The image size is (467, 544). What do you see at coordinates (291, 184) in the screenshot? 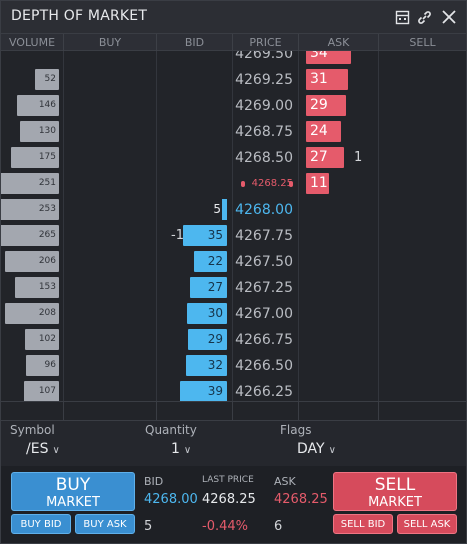
I see `last-price-right-indicator` at bounding box center [291, 184].